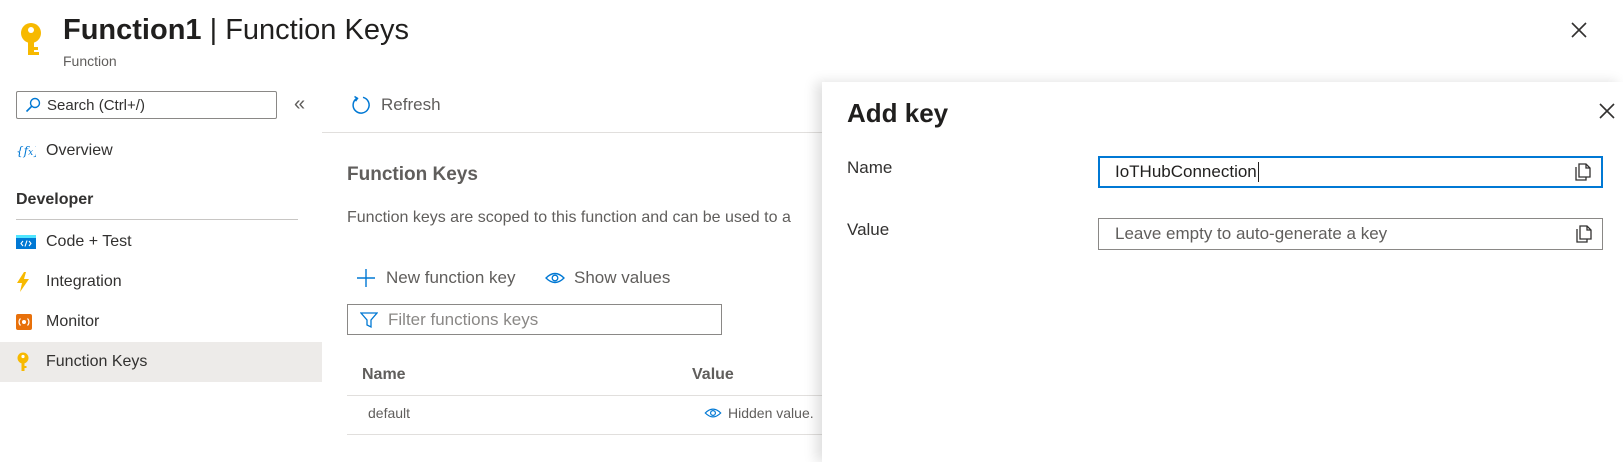 The image size is (1623, 462). I want to click on sidebar-item-overview: {fx} Overview, so click(161, 151).